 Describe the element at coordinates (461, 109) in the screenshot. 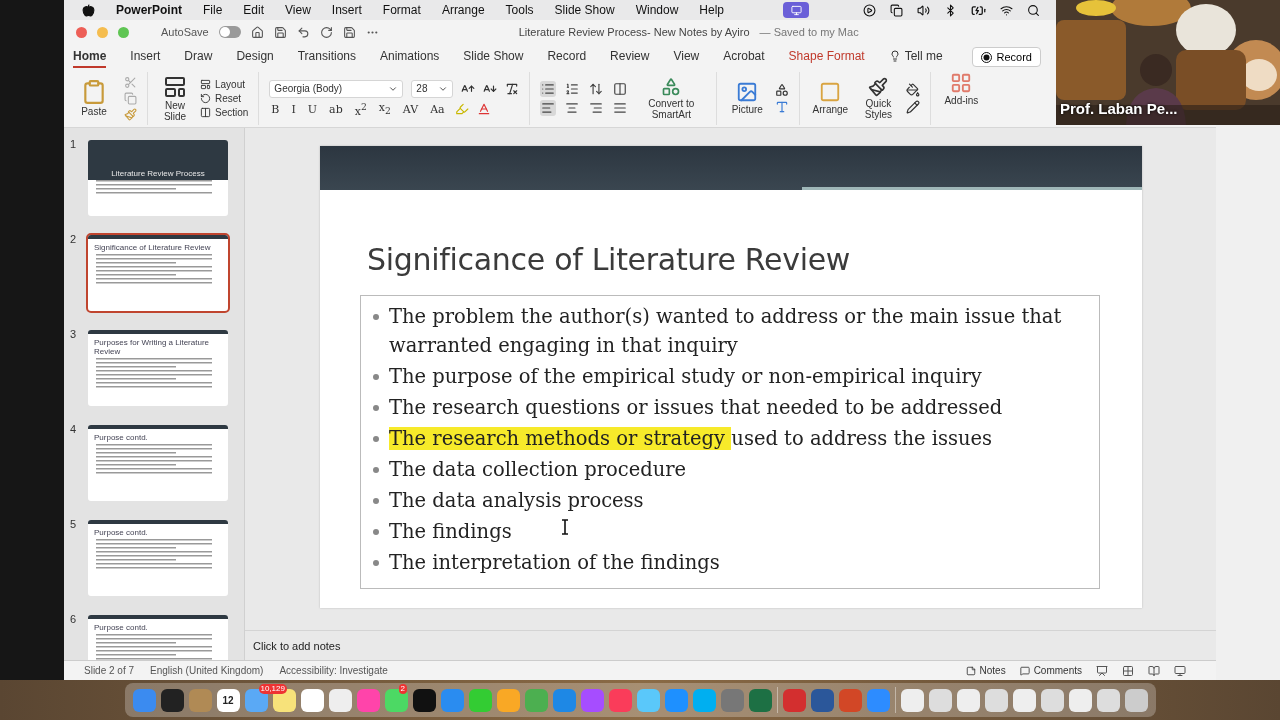

I see `highlighter-icon` at that location.